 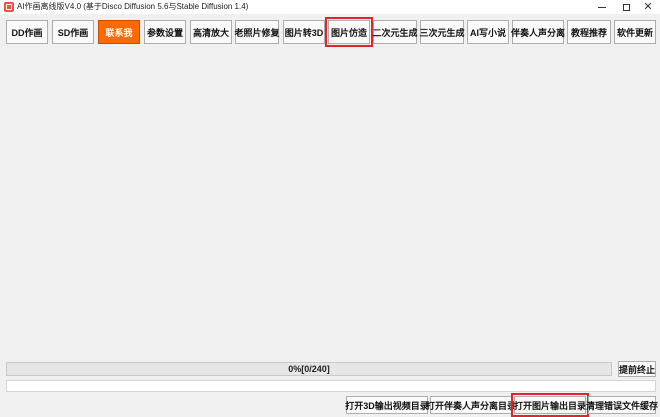 I want to click on maximize-icon, so click(x=626, y=7).